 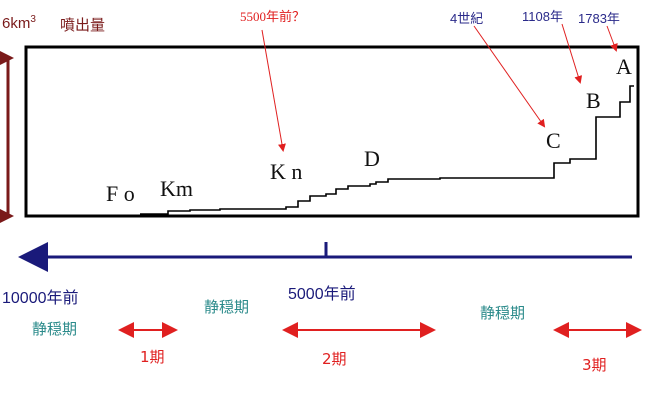 I want to click on eruption-km-label: Km, so click(x=176, y=188).